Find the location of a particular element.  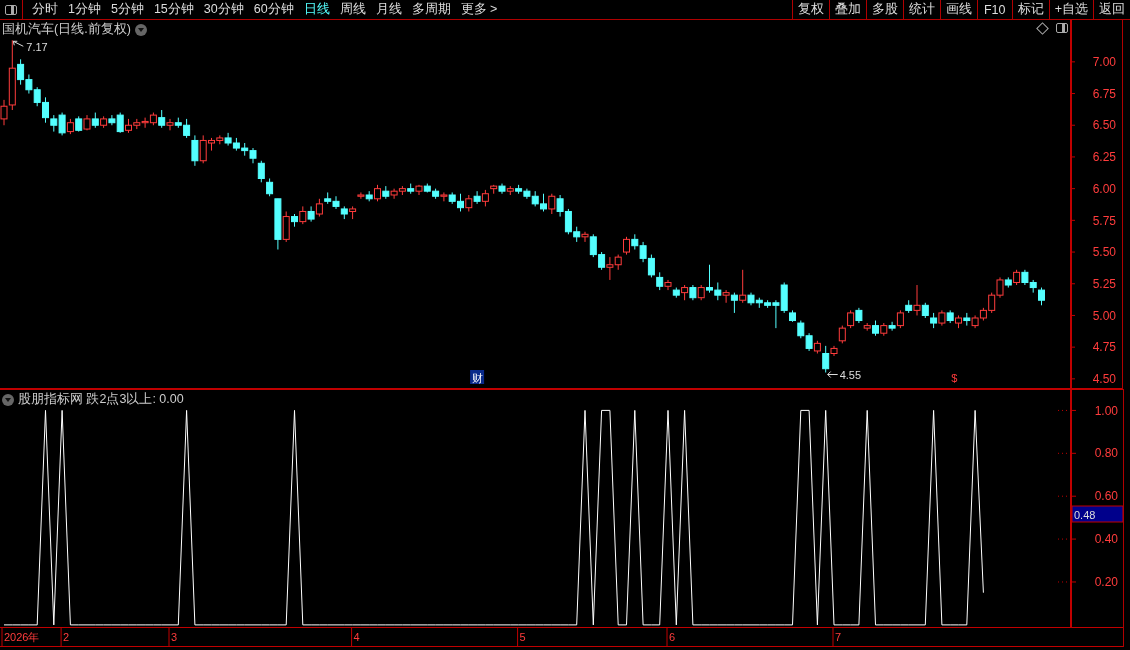

axis-label: 6.00 is located at coordinates (1104, 188).